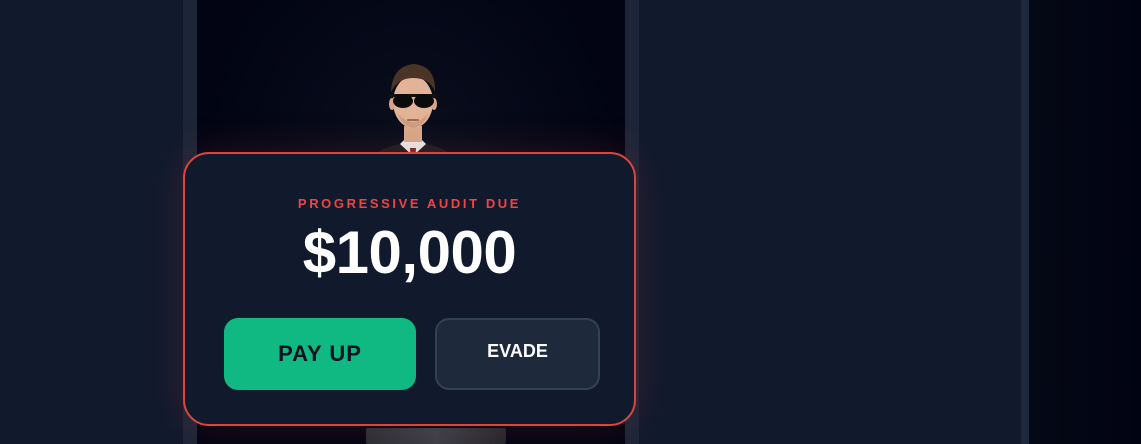 Image resolution: width=1141 pixels, height=444 pixels. I want to click on evade-button: EVADE, so click(517, 354).